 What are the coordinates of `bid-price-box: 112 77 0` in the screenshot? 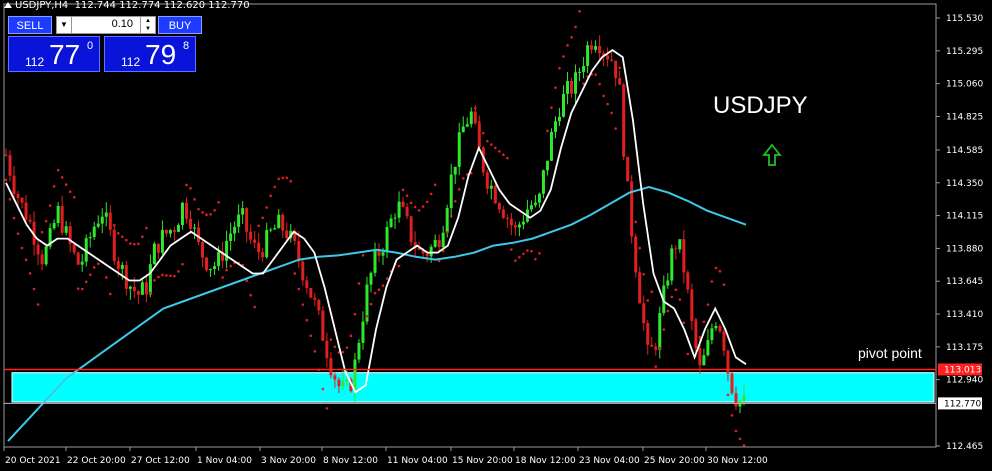 It's located at (54, 54).